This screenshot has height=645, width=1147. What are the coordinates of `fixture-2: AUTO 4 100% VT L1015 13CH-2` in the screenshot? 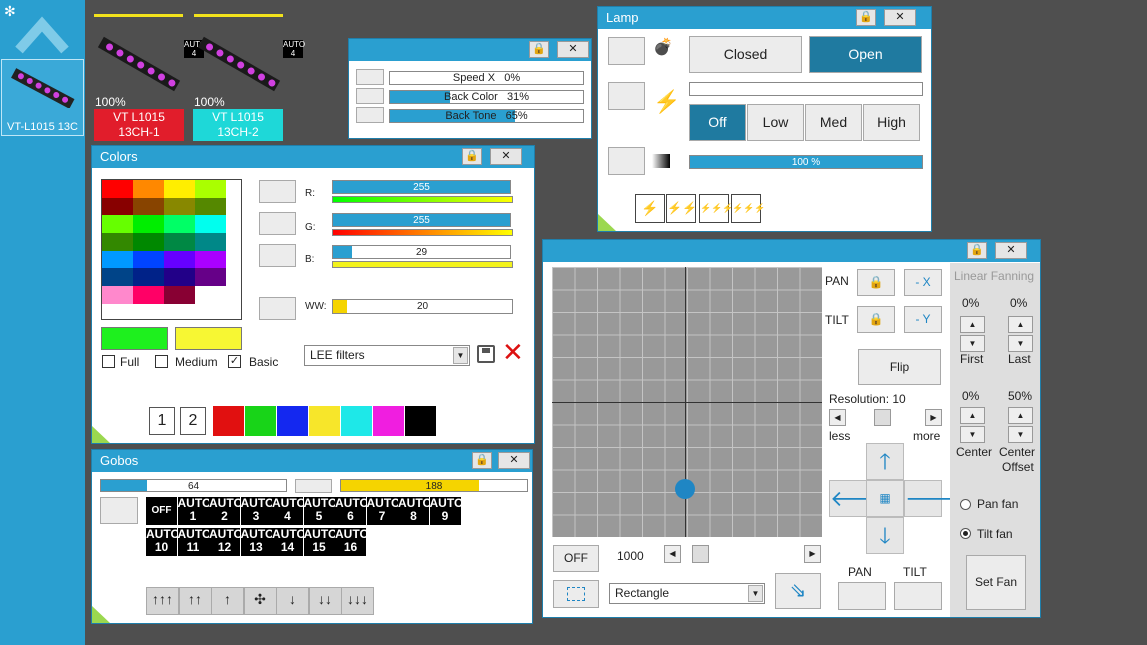 It's located at (249, 78).